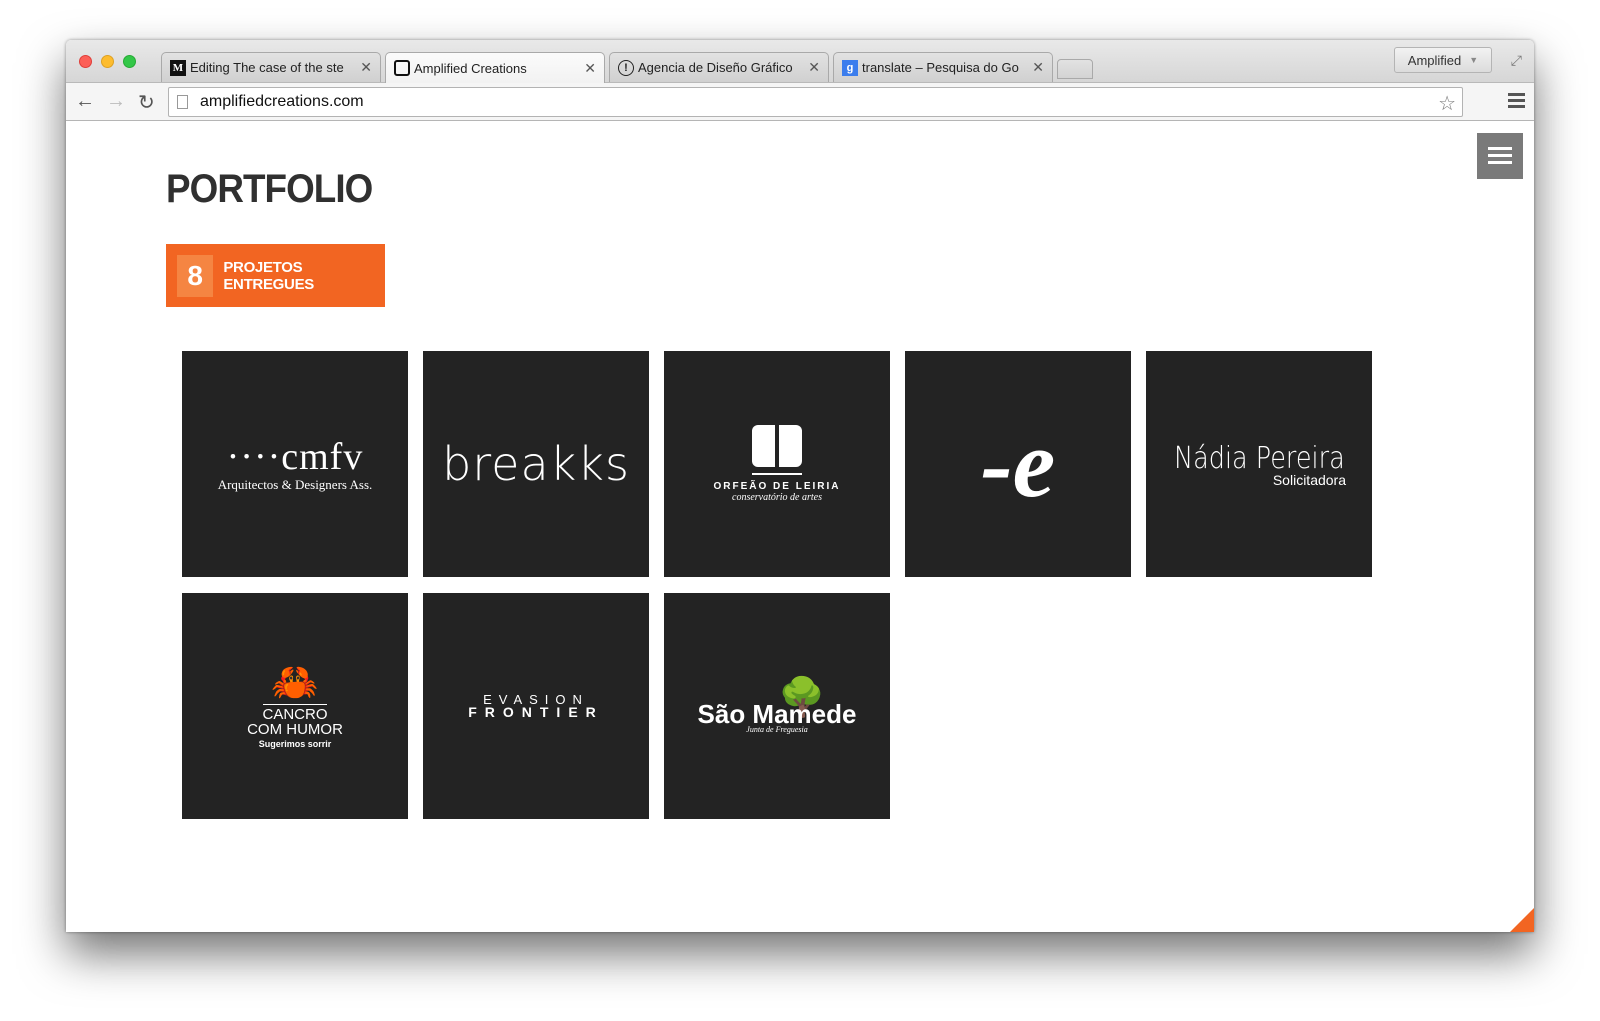  I want to click on window-controls, so click(107, 61).